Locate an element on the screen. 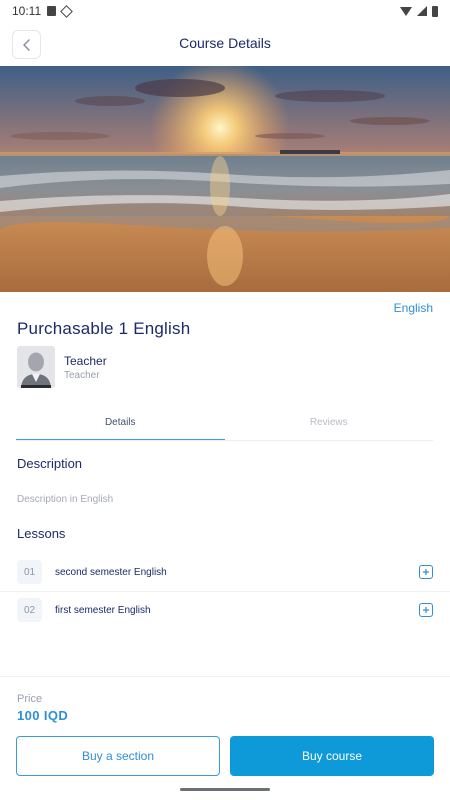 This screenshot has height=800, width=450. wifi-icon is located at coordinates (406, 11).